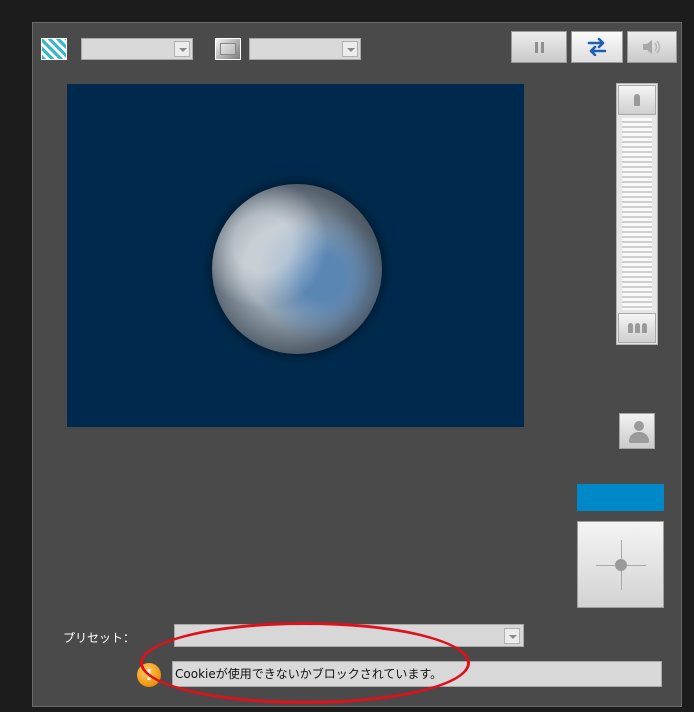 Image resolution: width=694 pixels, height=712 pixels. I want to click on earth-image, so click(297, 269).